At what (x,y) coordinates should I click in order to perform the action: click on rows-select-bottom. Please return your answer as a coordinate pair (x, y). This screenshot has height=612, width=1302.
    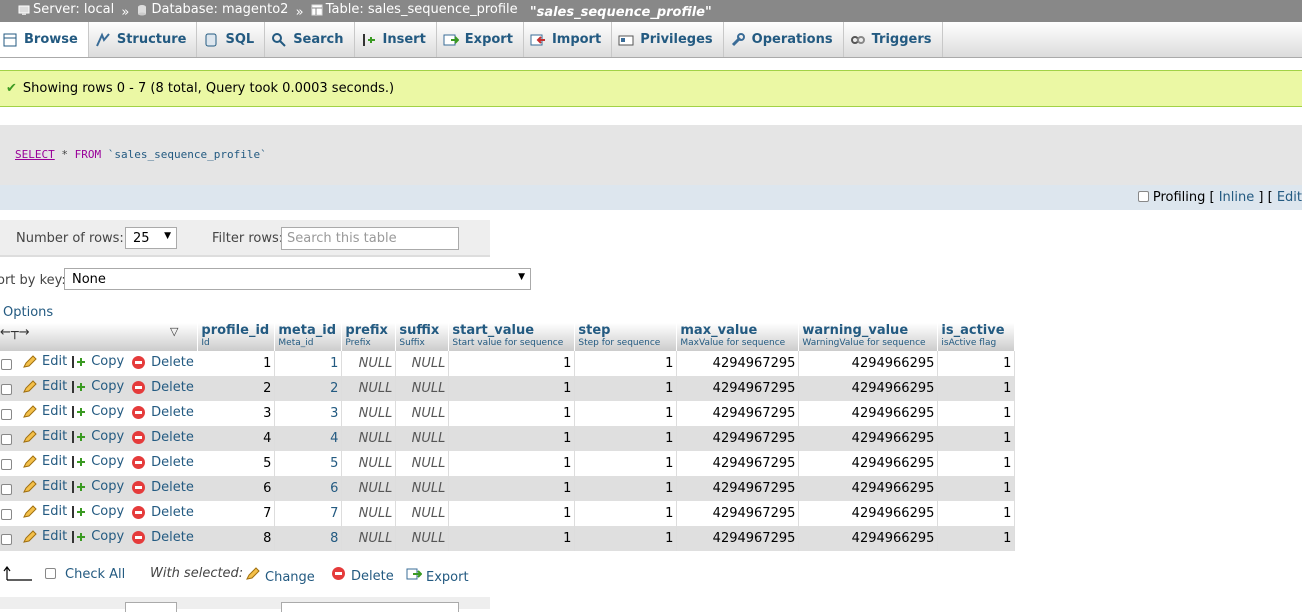
    Looking at the image, I should click on (151, 607).